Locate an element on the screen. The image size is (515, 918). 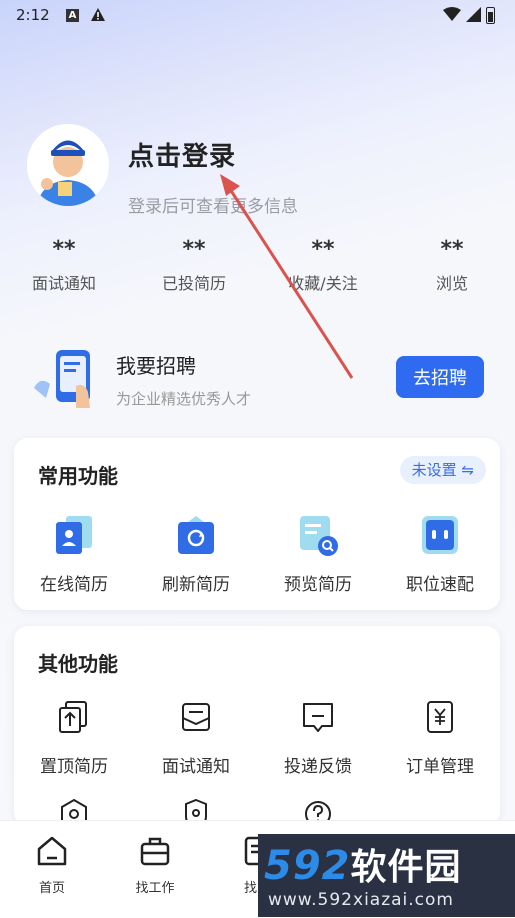
job-match-button: 职位速配 is located at coordinates (440, 554).